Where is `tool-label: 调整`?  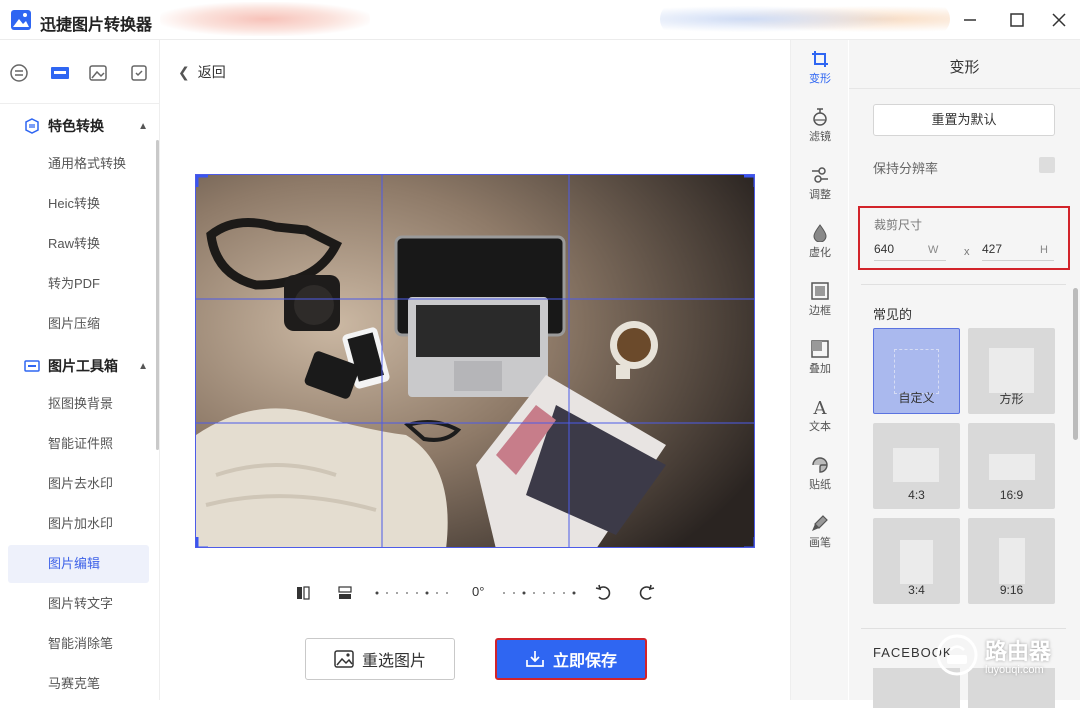 tool-label: 调整 is located at coordinates (820, 195).